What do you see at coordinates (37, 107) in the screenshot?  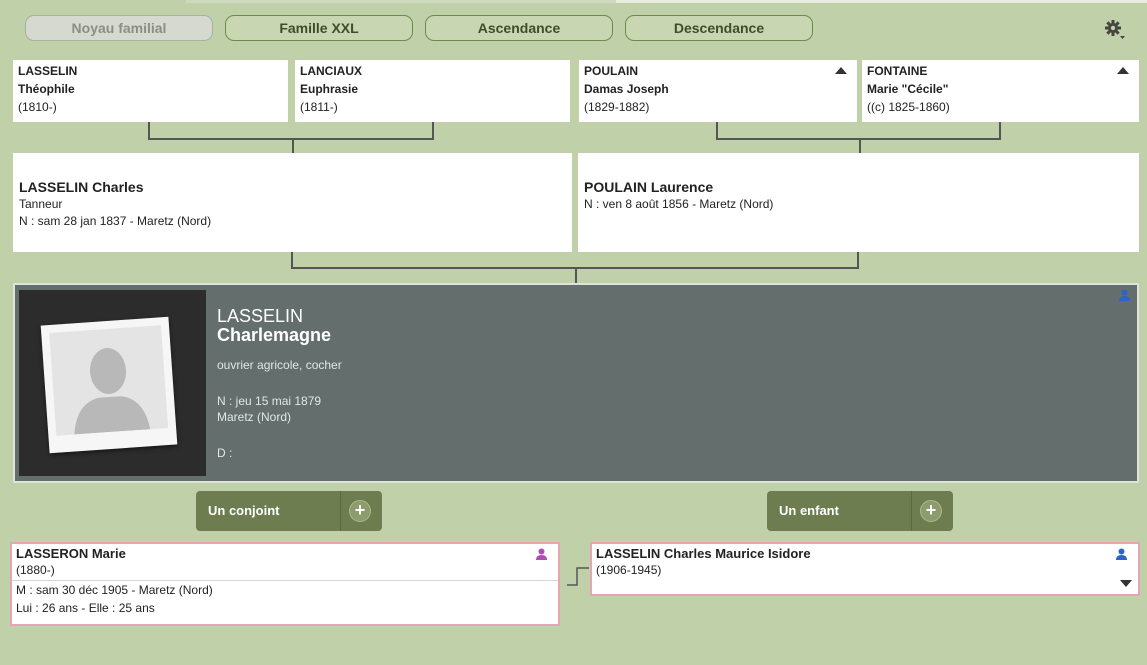 I see `grandparent-dates: (1810-)` at bounding box center [37, 107].